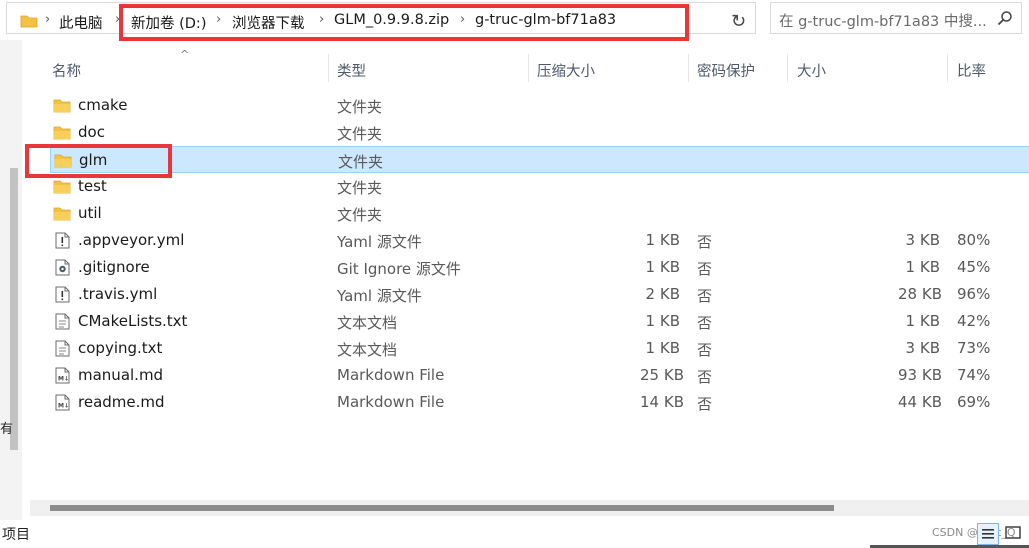 The width and height of the screenshot is (1029, 548). I want to click on file-row-travis-yml: .travis.yml Yaml 源文件 2 KB 否 28 KB 96%, so click(539, 294).